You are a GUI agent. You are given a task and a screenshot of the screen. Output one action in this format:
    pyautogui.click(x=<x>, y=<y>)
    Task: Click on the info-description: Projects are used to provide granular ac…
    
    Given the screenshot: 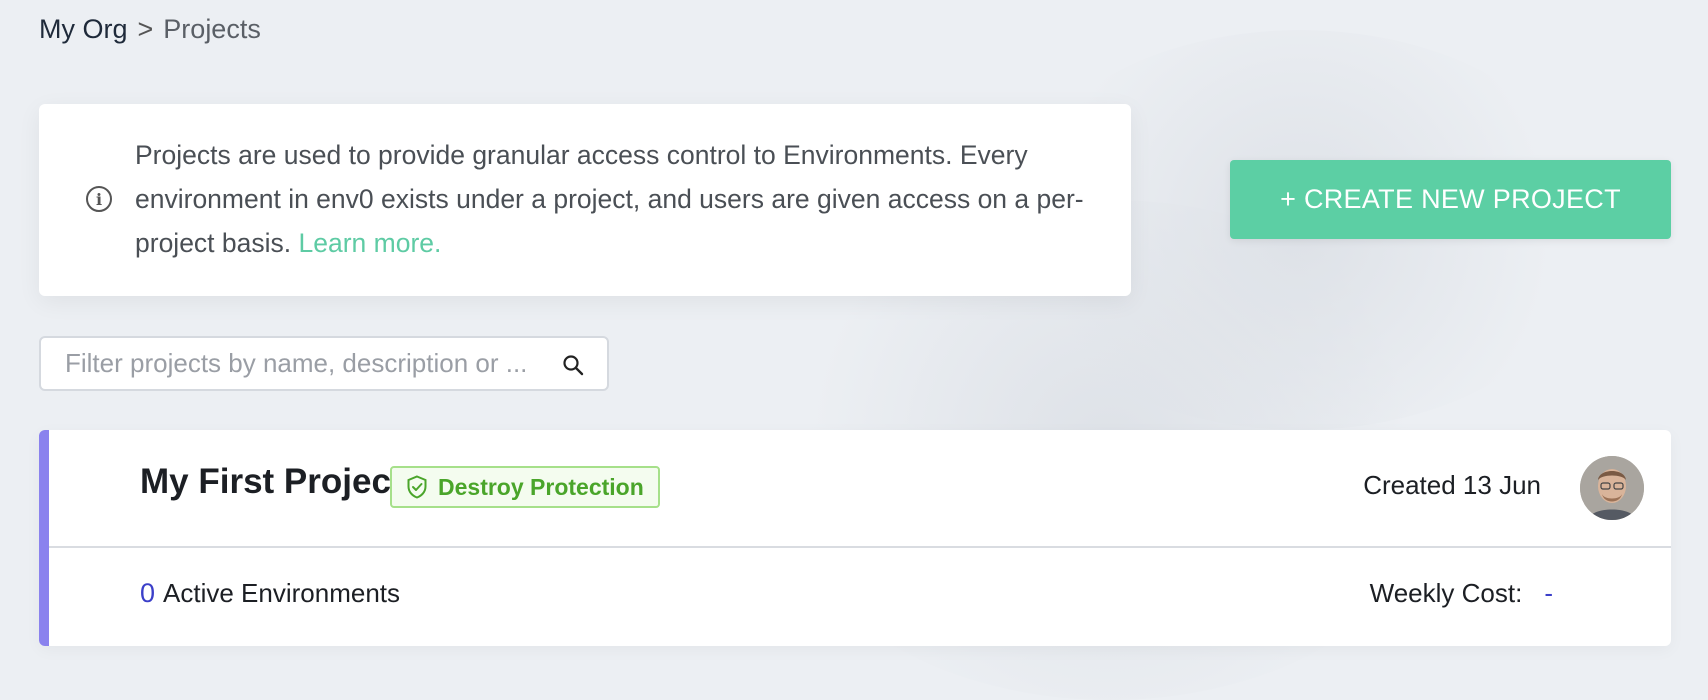 What is the action you would take?
    pyautogui.click(x=609, y=199)
    